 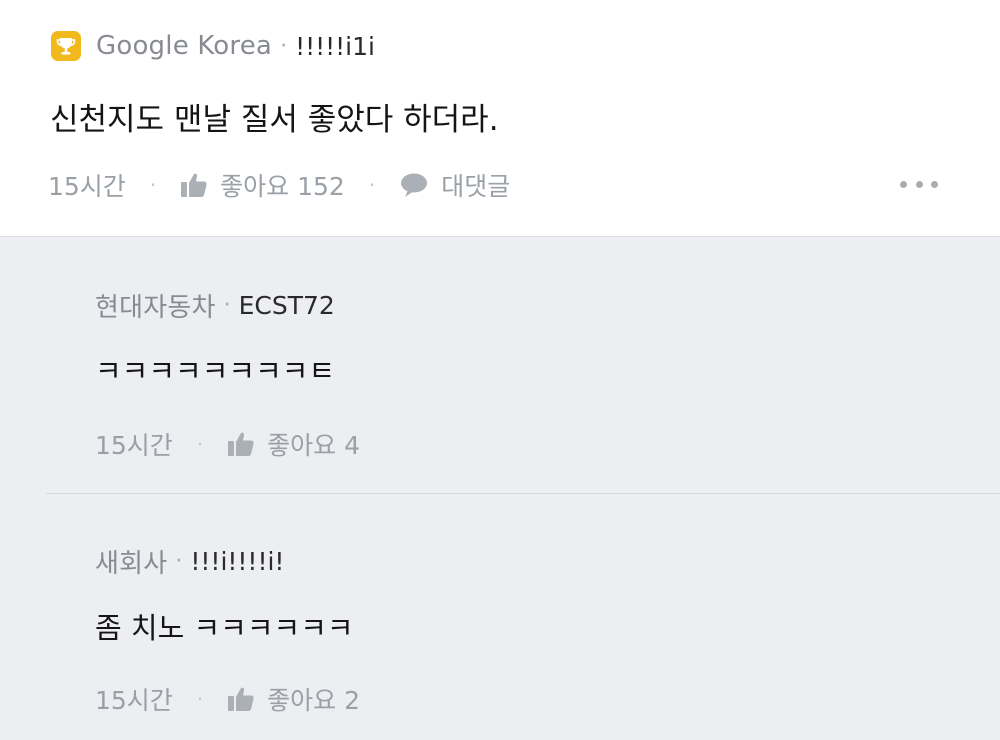 What do you see at coordinates (66, 46) in the screenshot?
I see `trophy-icon` at bounding box center [66, 46].